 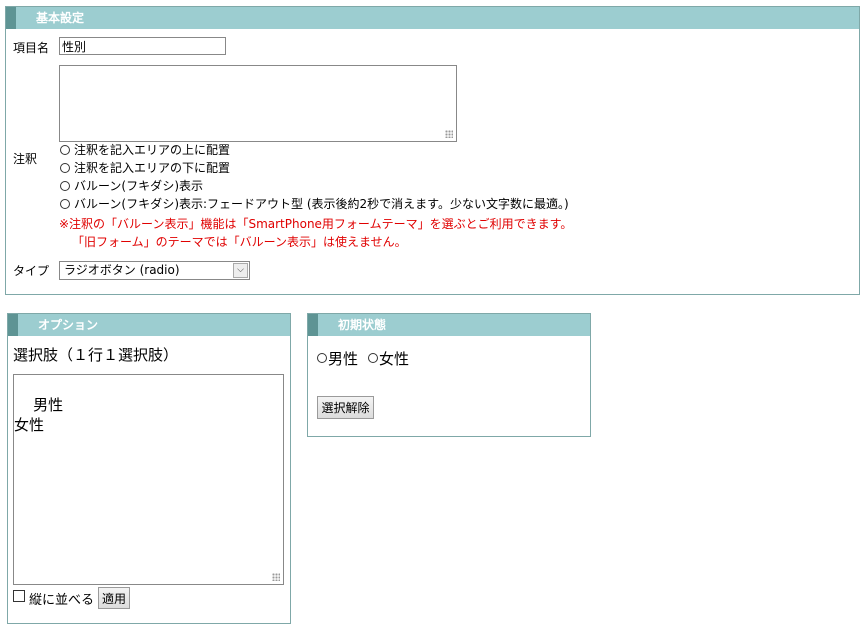 I want to click on initial-radio-male: 男性, so click(x=337, y=358).